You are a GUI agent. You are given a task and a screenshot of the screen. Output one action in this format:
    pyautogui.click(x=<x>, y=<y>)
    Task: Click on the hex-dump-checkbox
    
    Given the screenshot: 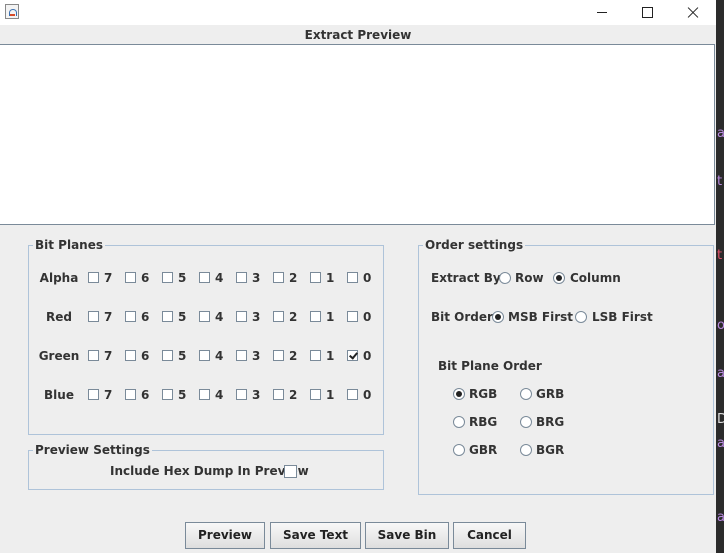 What is the action you would take?
    pyautogui.click(x=290, y=471)
    